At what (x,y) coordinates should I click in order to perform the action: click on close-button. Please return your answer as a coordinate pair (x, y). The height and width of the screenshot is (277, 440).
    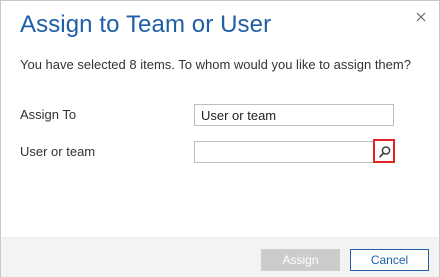
    Looking at the image, I should click on (421, 17).